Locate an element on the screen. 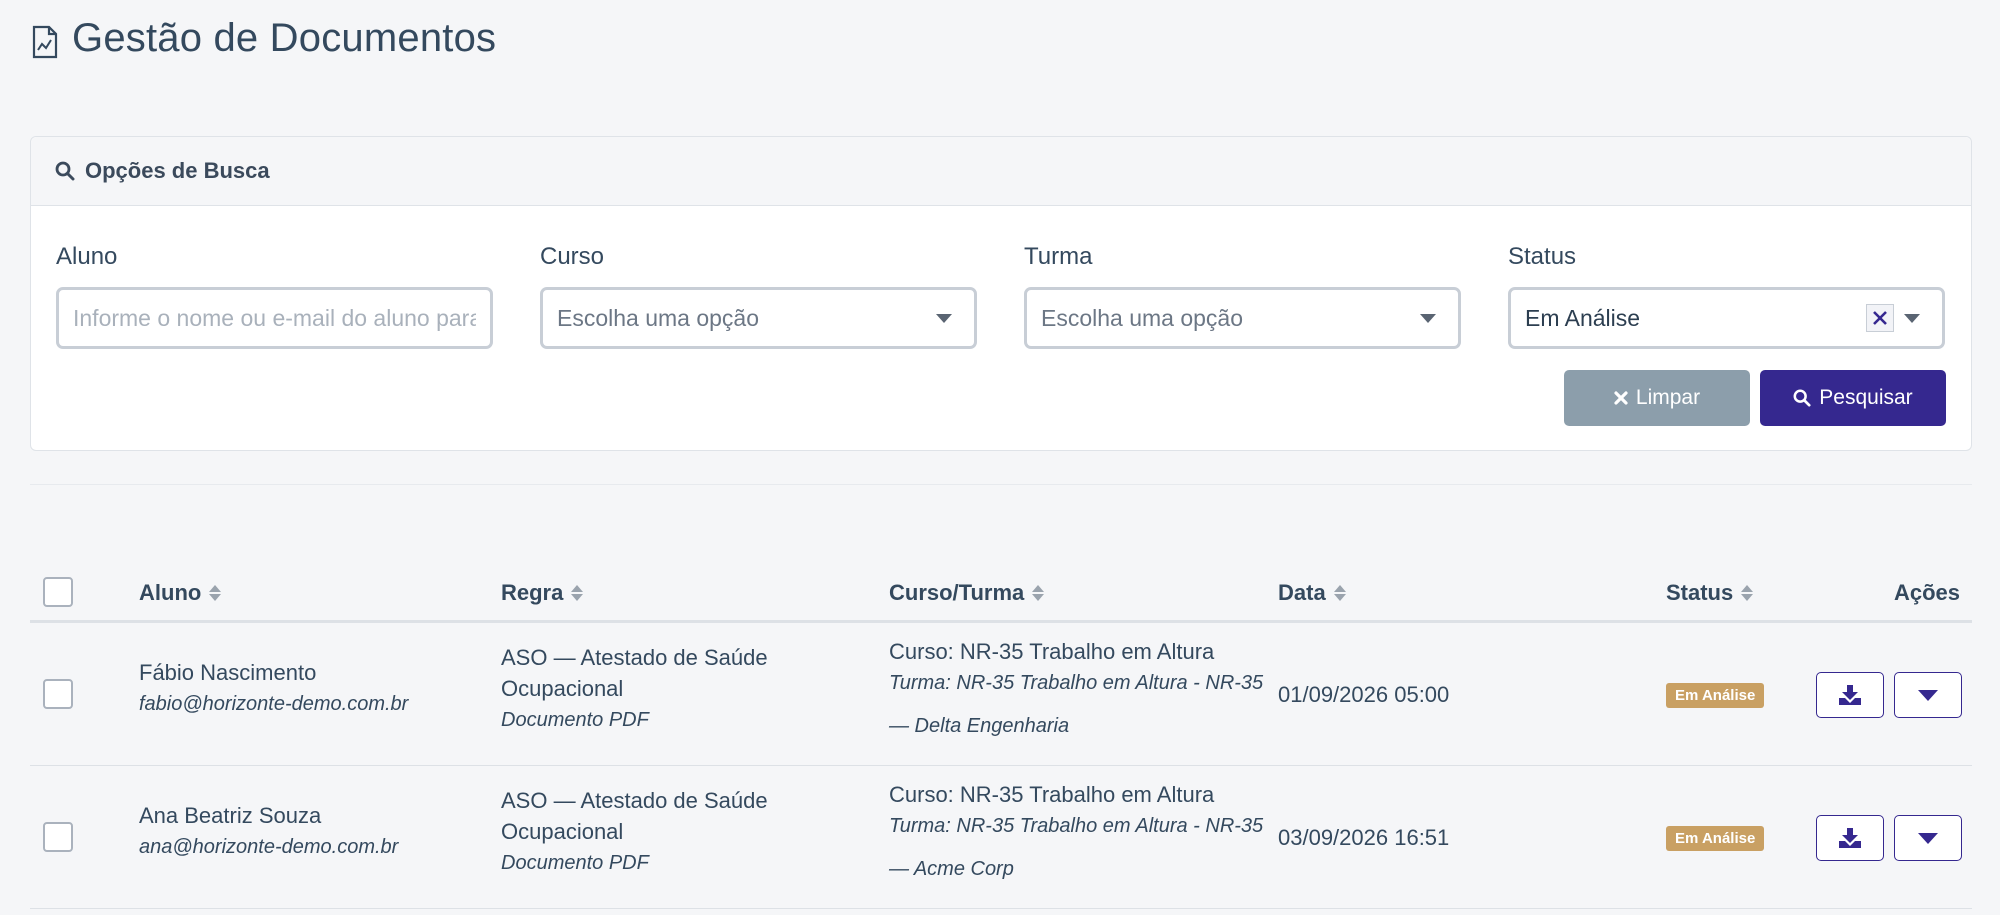  status-label: Status is located at coordinates (1542, 256).